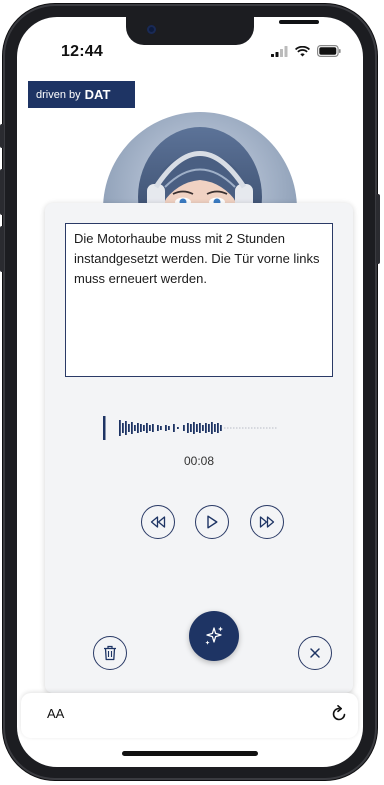  I want to click on browser-bottom-bar: AA, so click(189, 715).